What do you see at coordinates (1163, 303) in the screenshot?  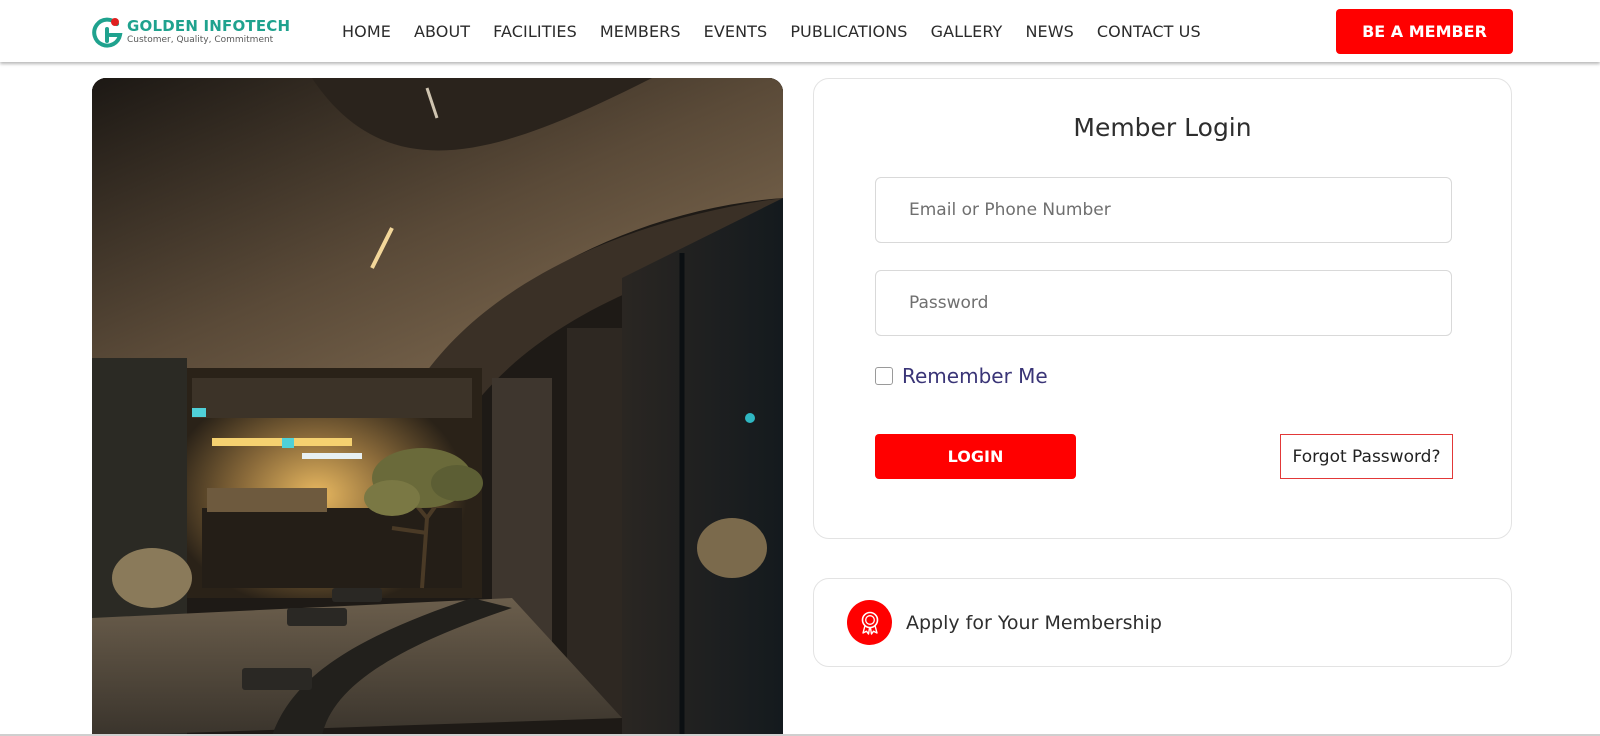 I see `password-input` at bounding box center [1163, 303].